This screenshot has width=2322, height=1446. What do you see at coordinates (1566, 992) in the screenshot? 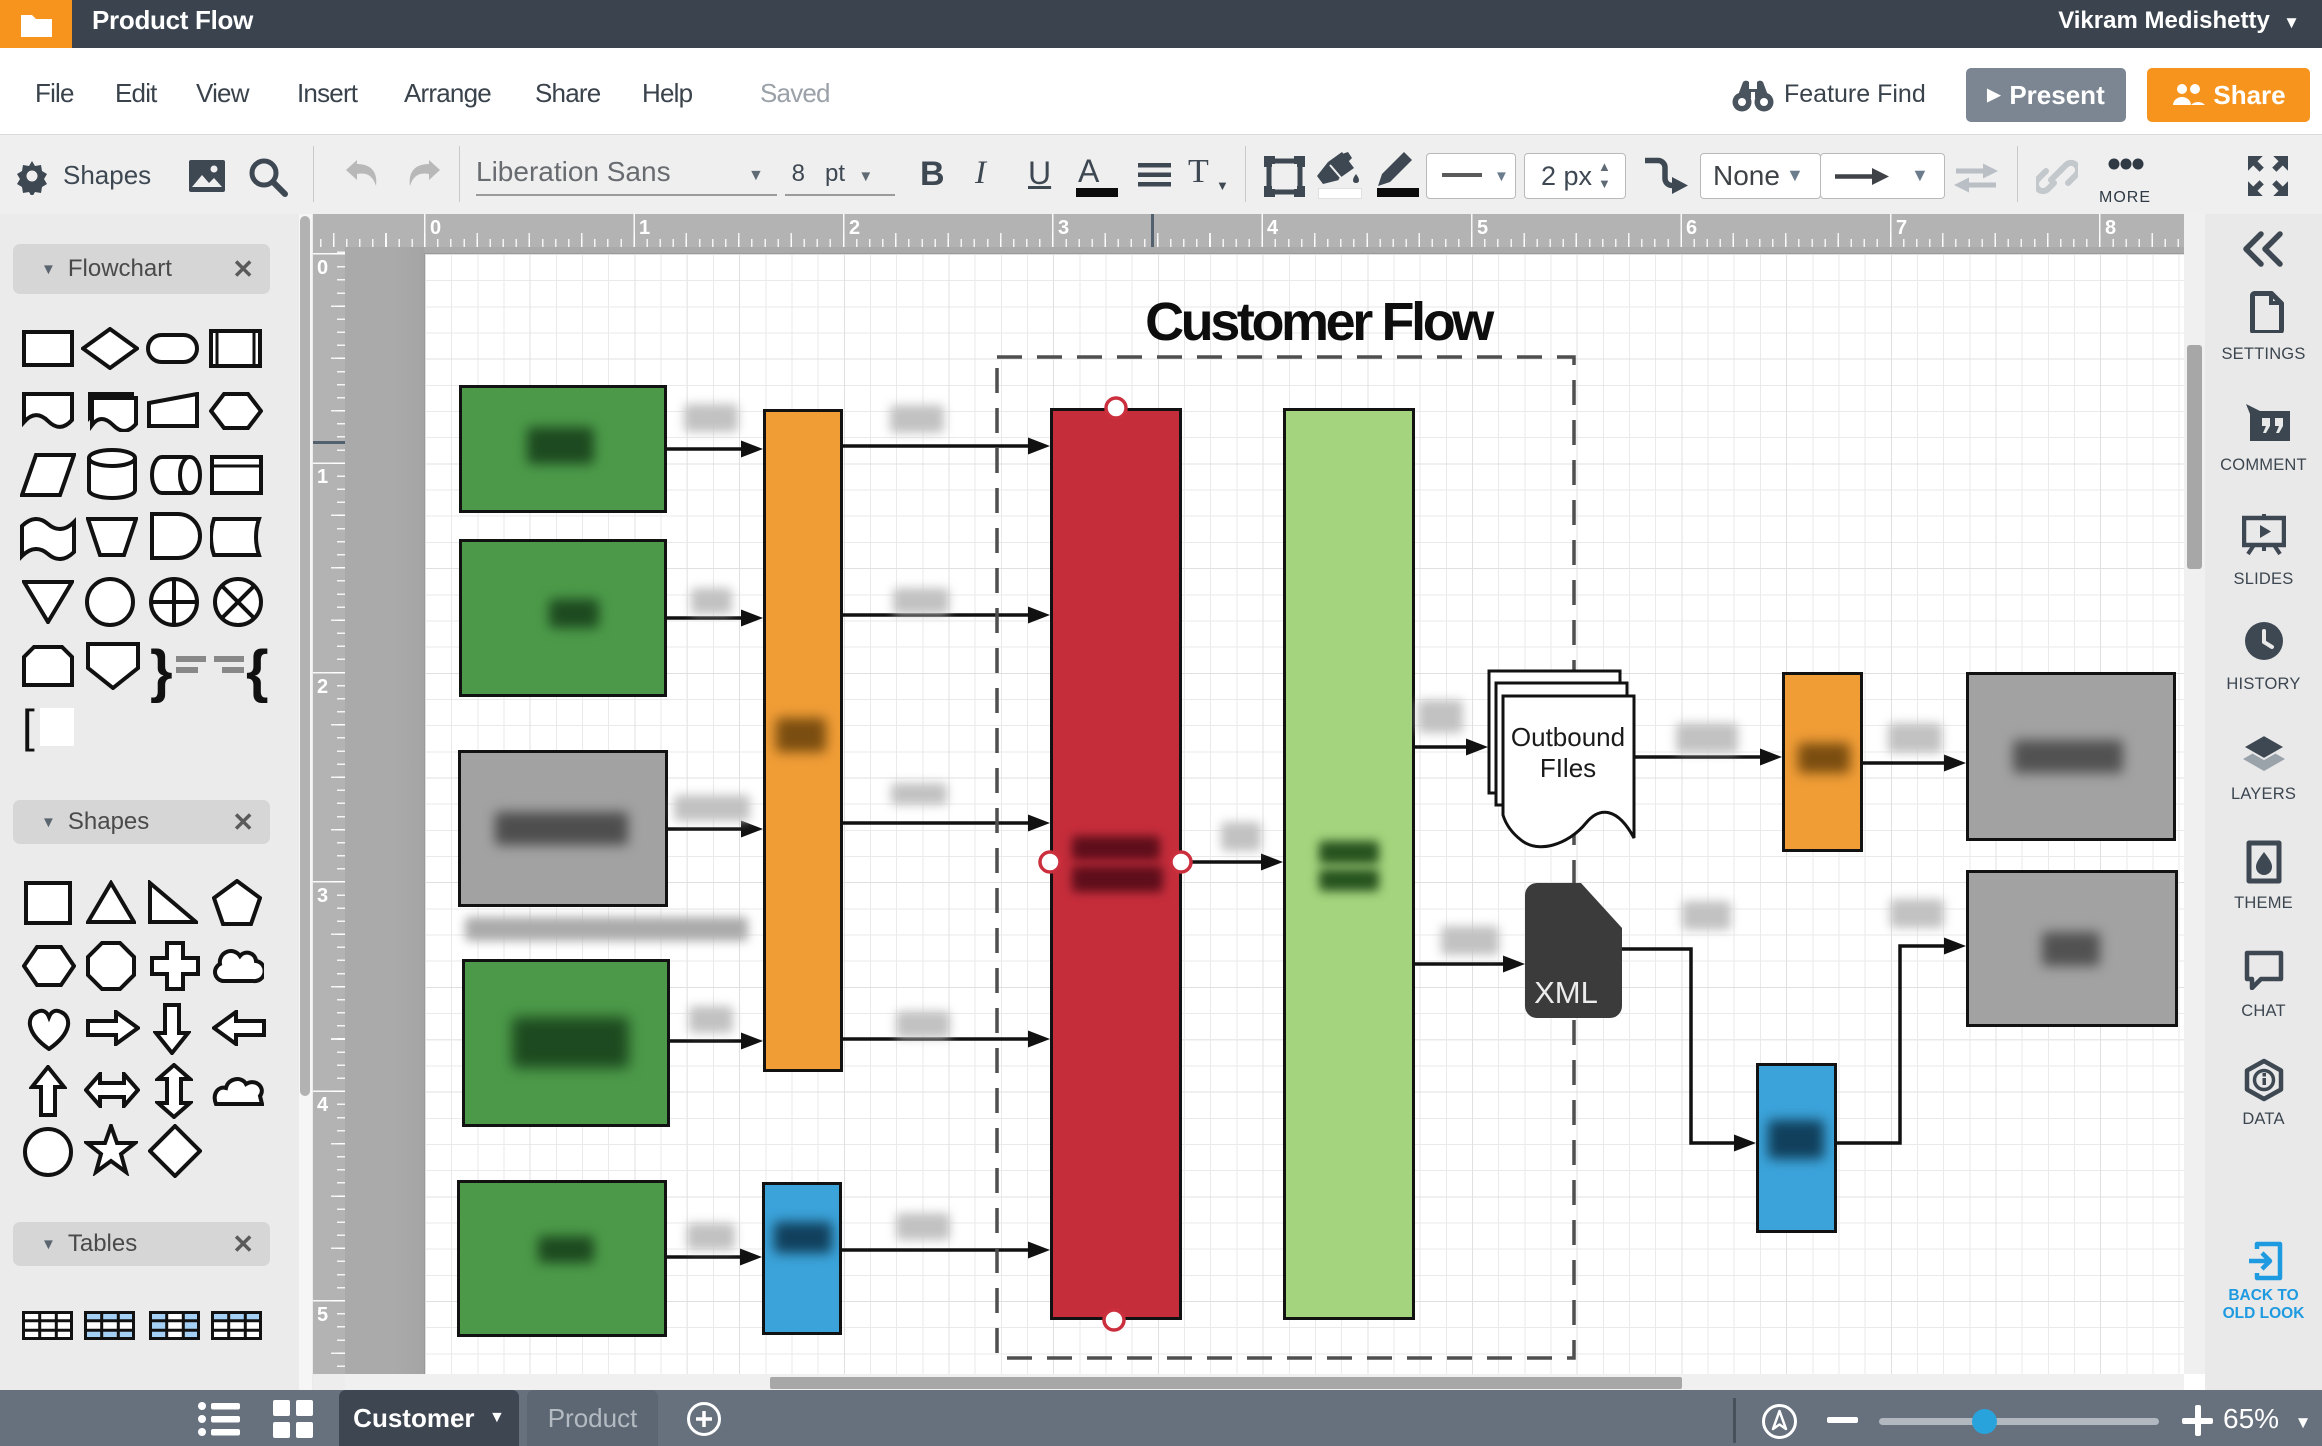
I see `svg-text: XML` at bounding box center [1566, 992].